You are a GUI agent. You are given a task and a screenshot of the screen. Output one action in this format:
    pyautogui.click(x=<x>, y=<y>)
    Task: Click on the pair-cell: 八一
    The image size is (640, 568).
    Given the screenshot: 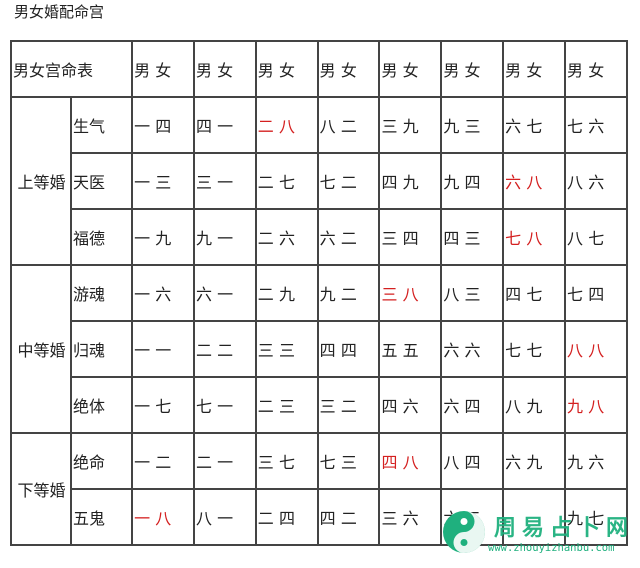 What is the action you would take?
    pyautogui.click(x=224, y=517)
    